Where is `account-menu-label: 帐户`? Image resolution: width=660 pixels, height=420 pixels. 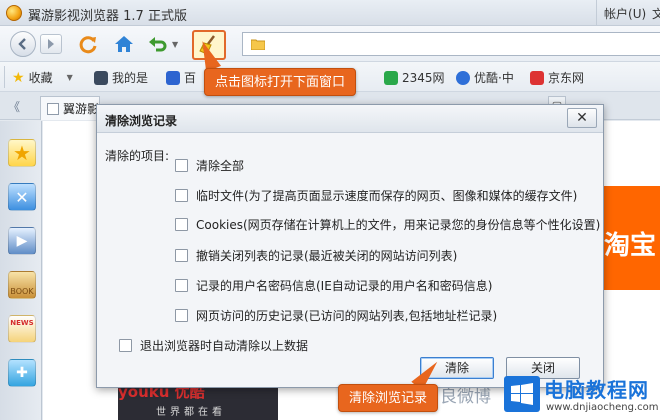 account-menu-label: 帐户 is located at coordinates (616, 14).